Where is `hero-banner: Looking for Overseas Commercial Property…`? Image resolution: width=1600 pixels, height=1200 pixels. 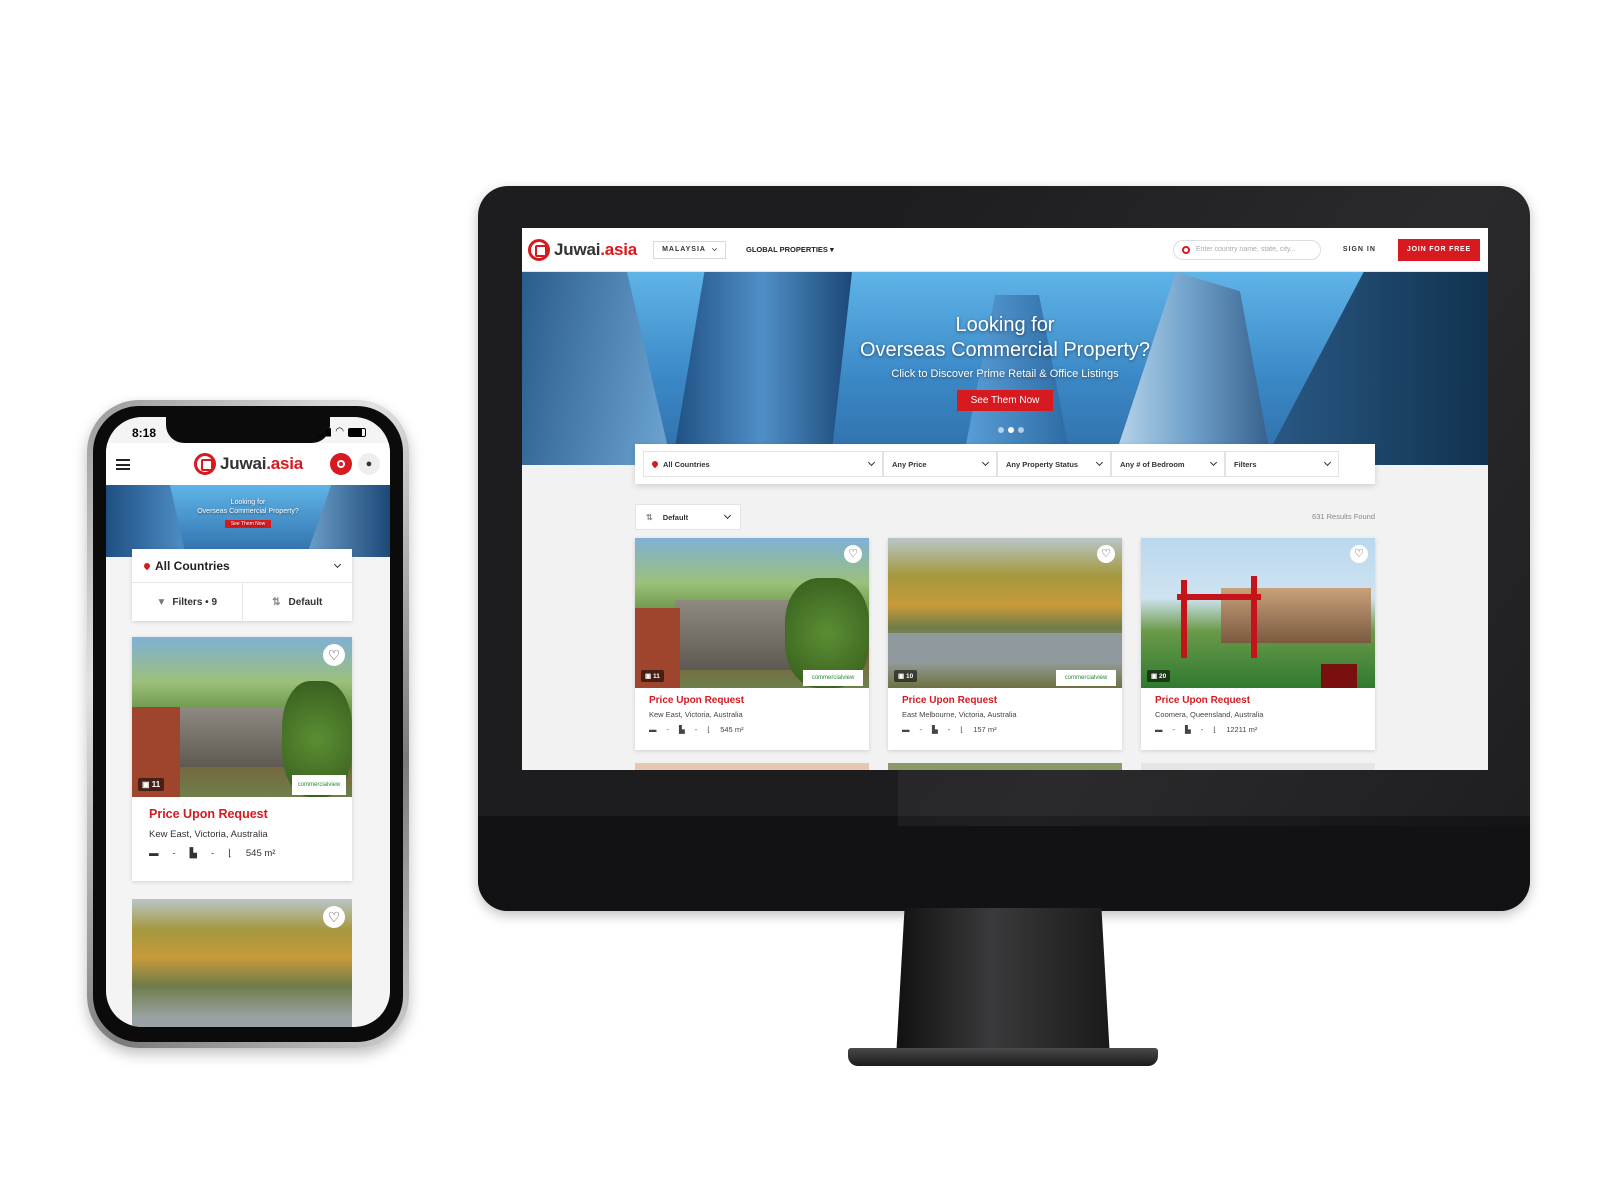 hero-banner: Looking for Overseas Commercial Property… is located at coordinates (1005, 368).